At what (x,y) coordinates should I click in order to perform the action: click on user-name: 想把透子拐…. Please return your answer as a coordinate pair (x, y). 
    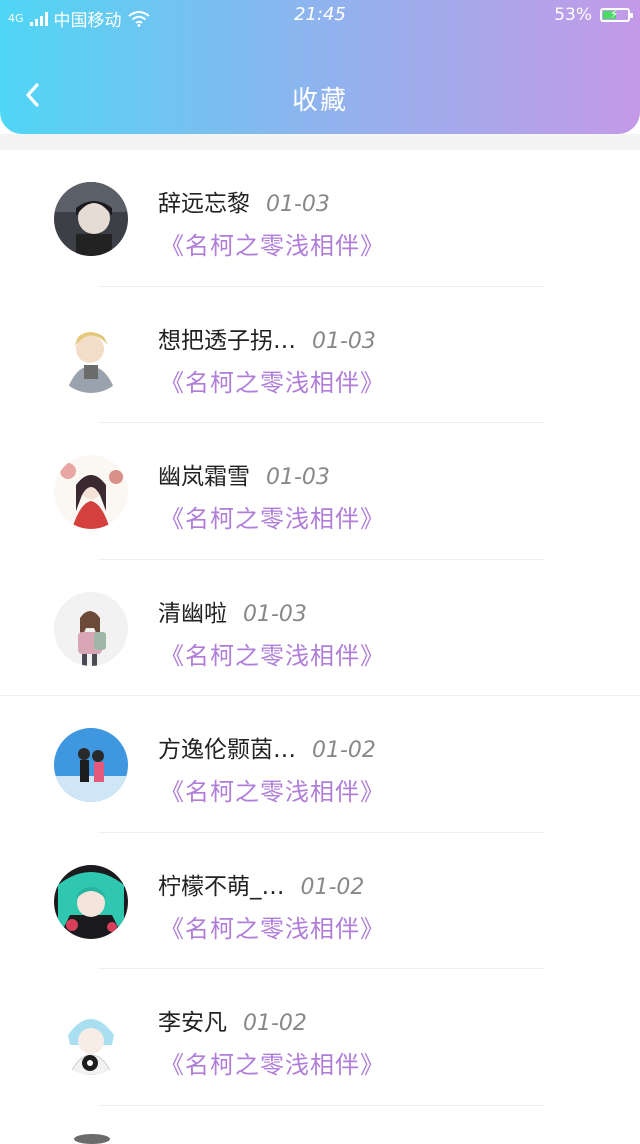
    Looking at the image, I should click on (227, 338).